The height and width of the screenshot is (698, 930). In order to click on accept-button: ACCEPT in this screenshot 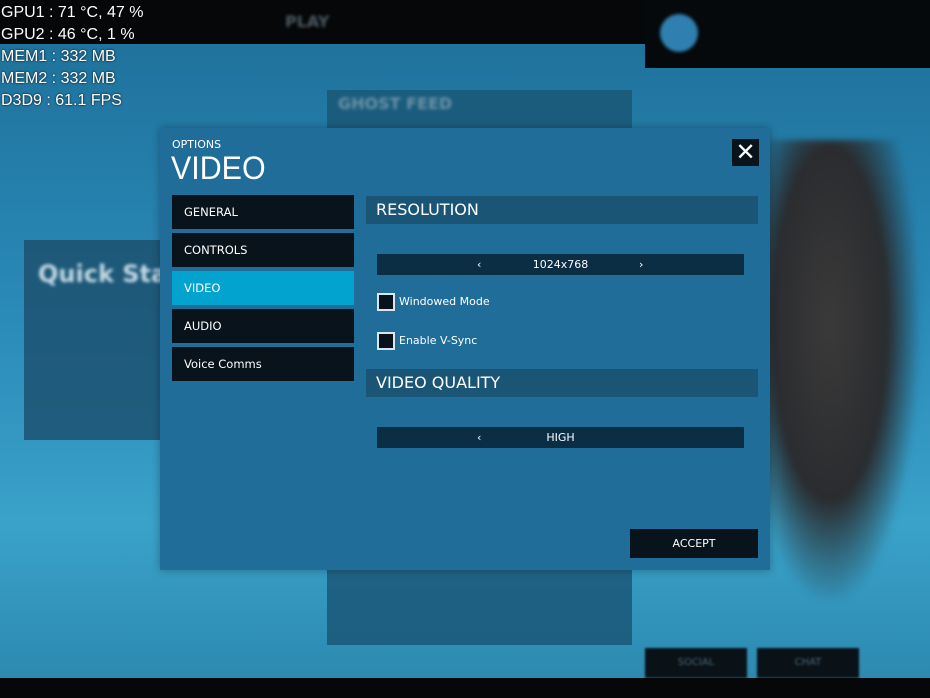, I will do `click(694, 543)`.